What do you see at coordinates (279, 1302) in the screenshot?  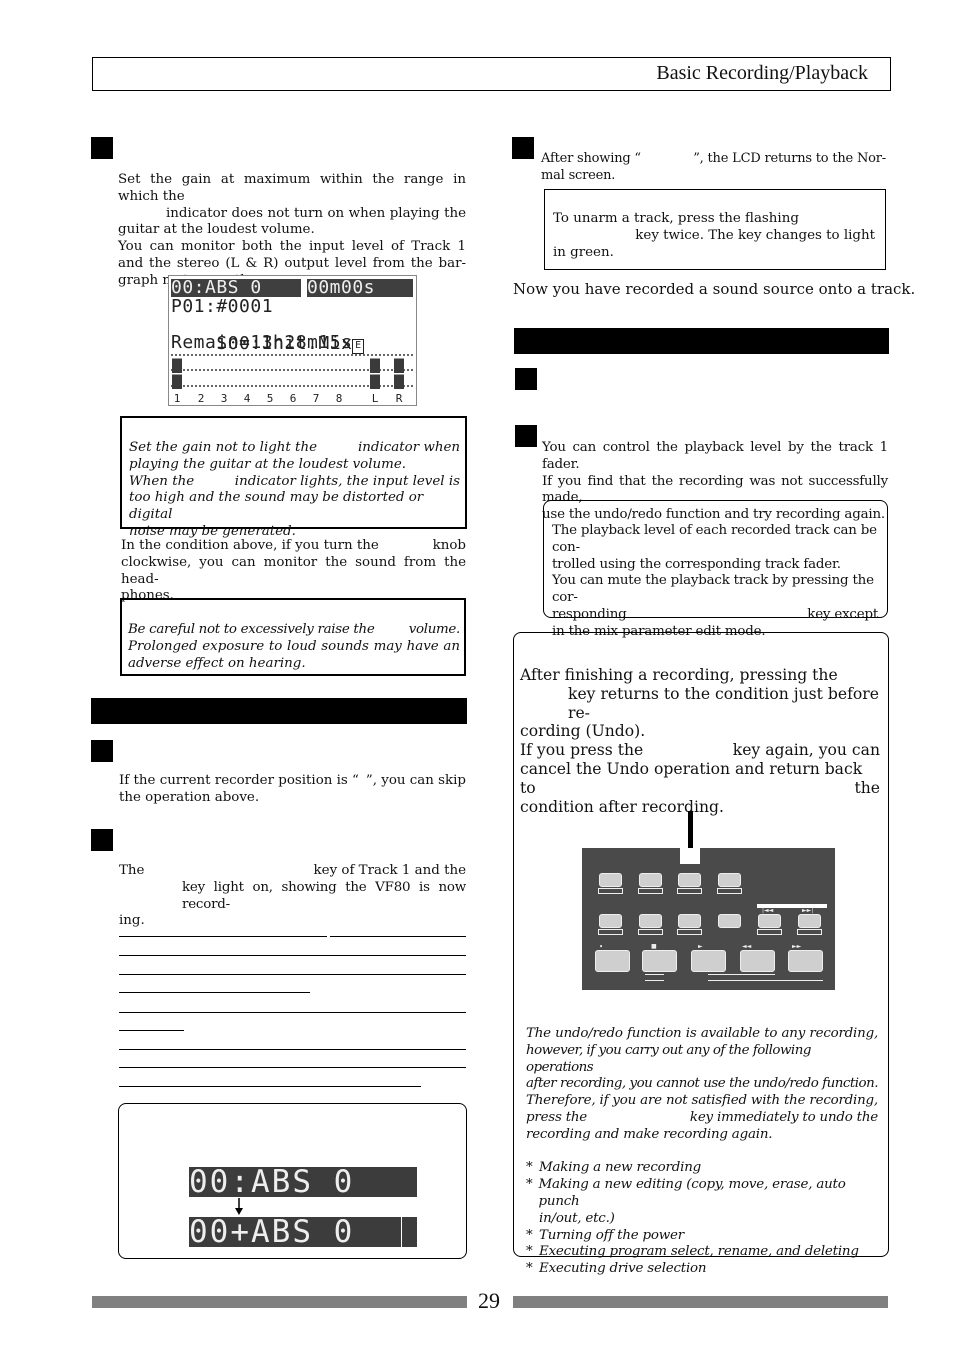 I see `footer-bar-left` at bounding box center [279, 1302].